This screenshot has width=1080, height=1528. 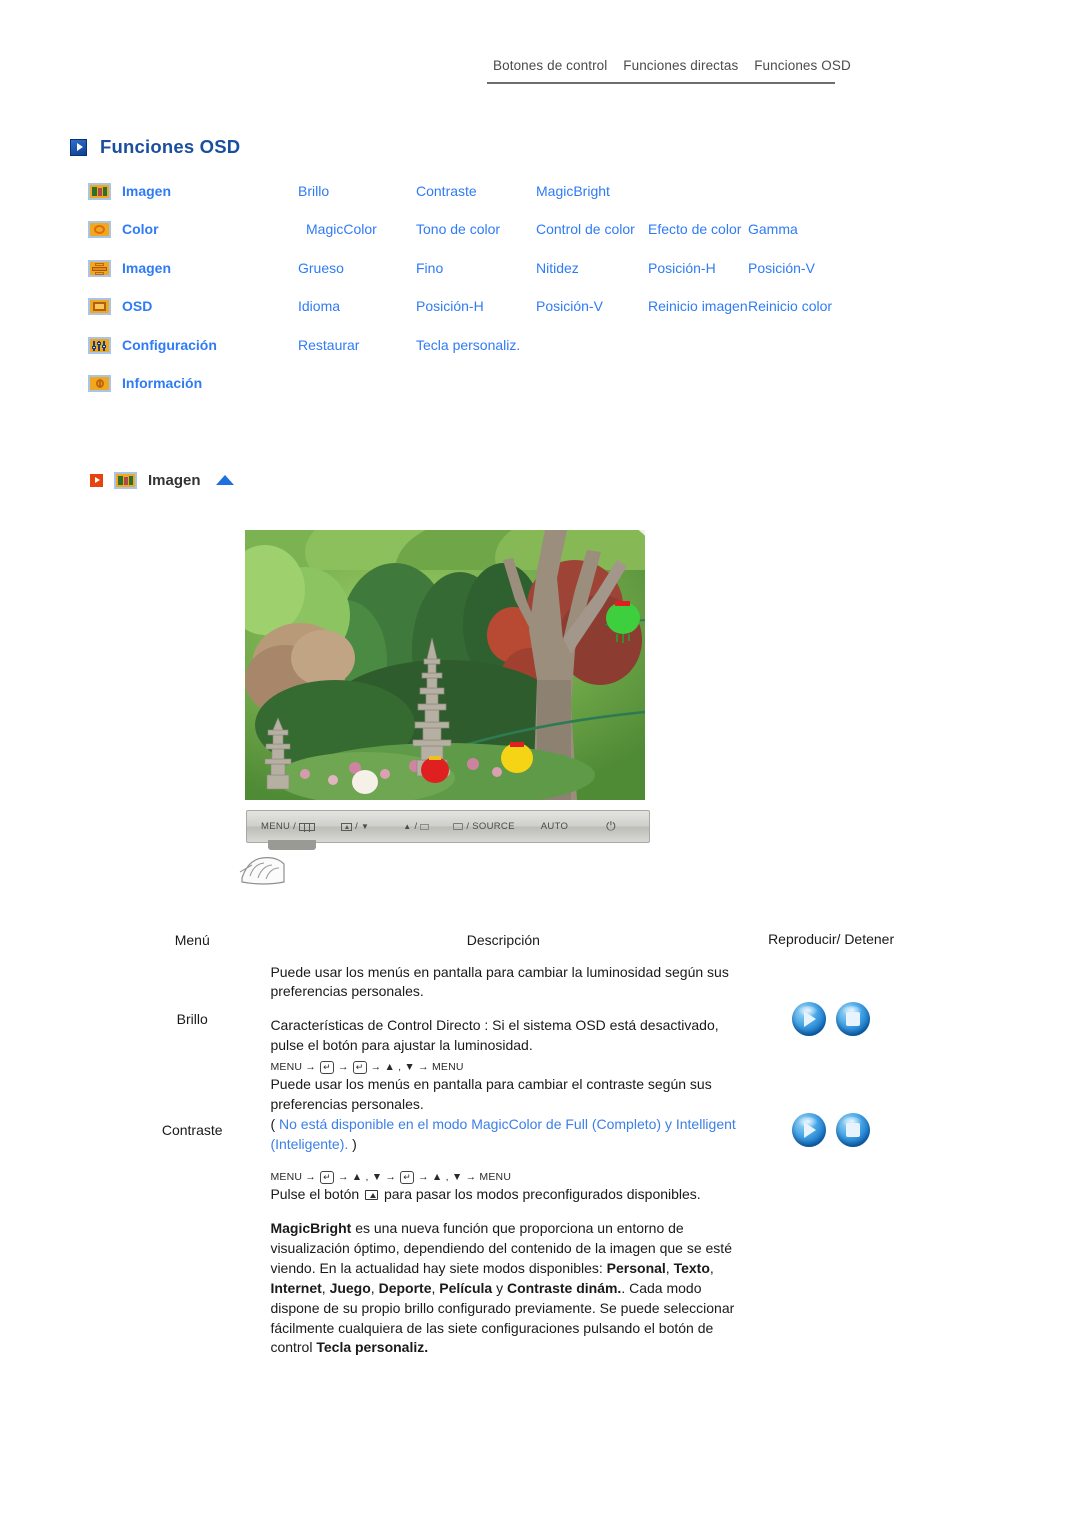 I want to click on magicbright-down-button: / ▼, so click(x=355, y=826).